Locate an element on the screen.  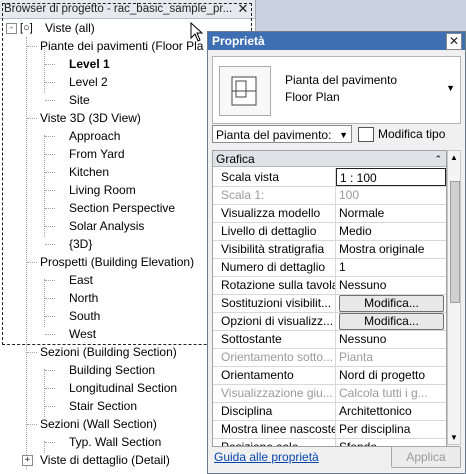
expand-icon: + is located at coordinates (27, 460).